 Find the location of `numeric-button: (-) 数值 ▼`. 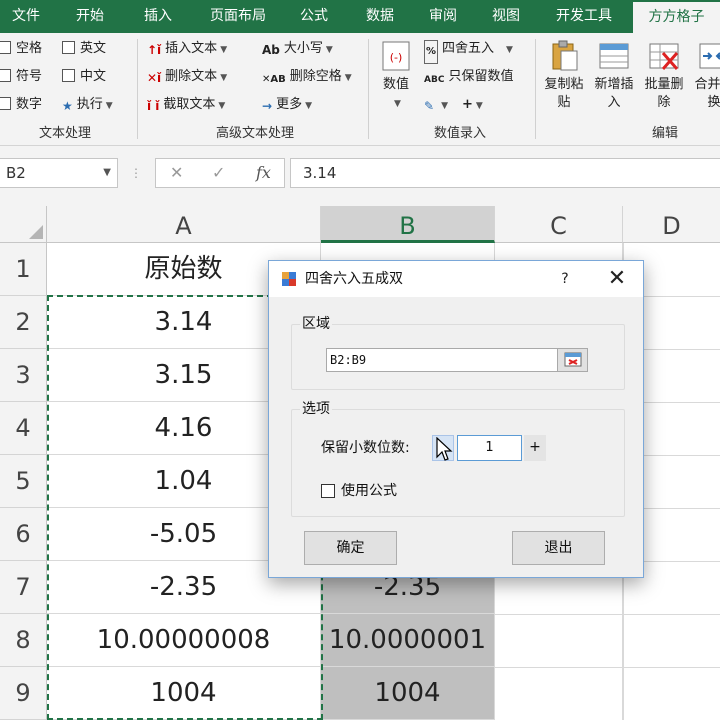

numeric-button: (-) 数值 ▼ is located at coordinates (396, 76).